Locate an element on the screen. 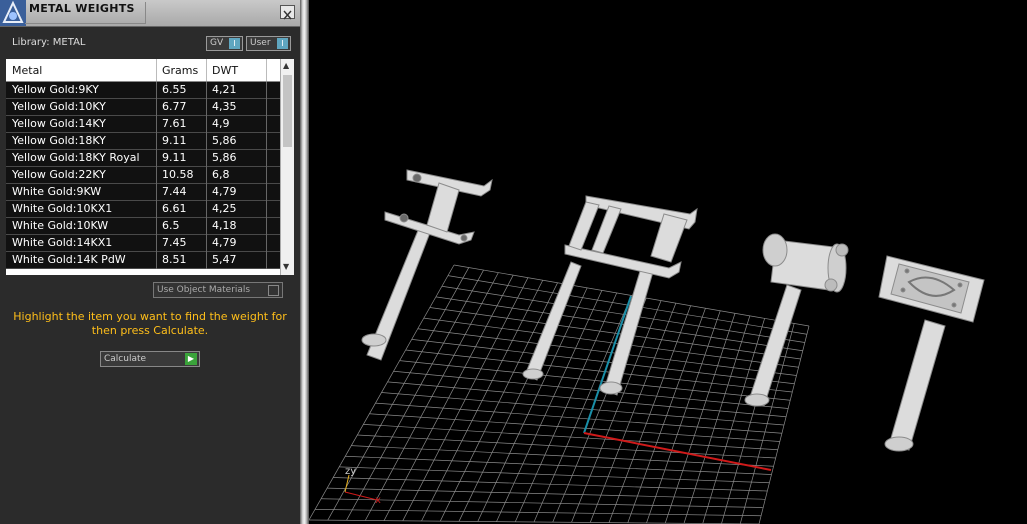 This screenshot has height=524, width=1027. table-header: Metal Grams DWT is located at coordinates (143, 70).